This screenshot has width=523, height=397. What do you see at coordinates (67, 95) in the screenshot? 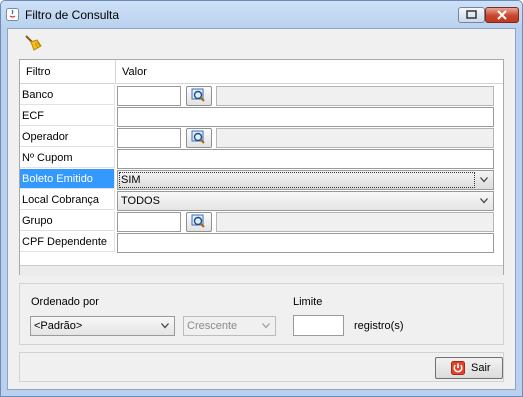
I see `filter-label-banco: Banco` at bounding box center [67, 95].